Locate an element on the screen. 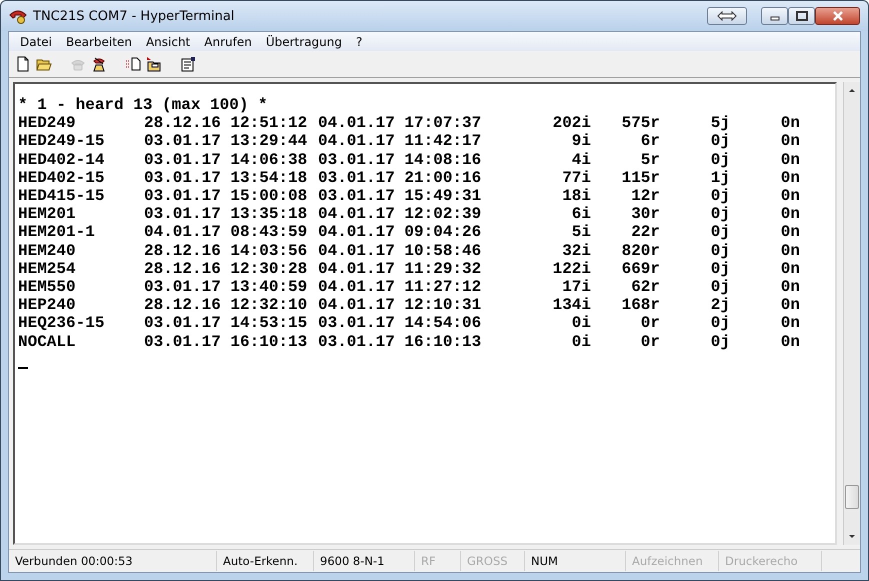 This screenshot has height=581, width=869. first-heard-time: 28.12.16 12:51:12 is located at coordinates (226, 123).